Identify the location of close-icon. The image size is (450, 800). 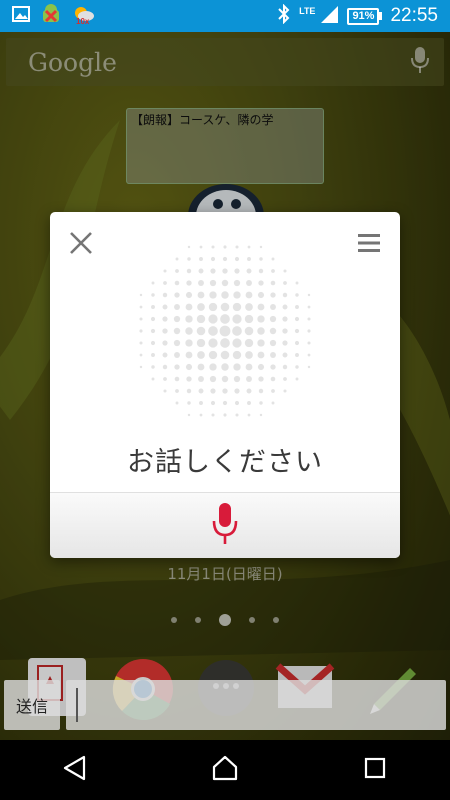
(81, 243).